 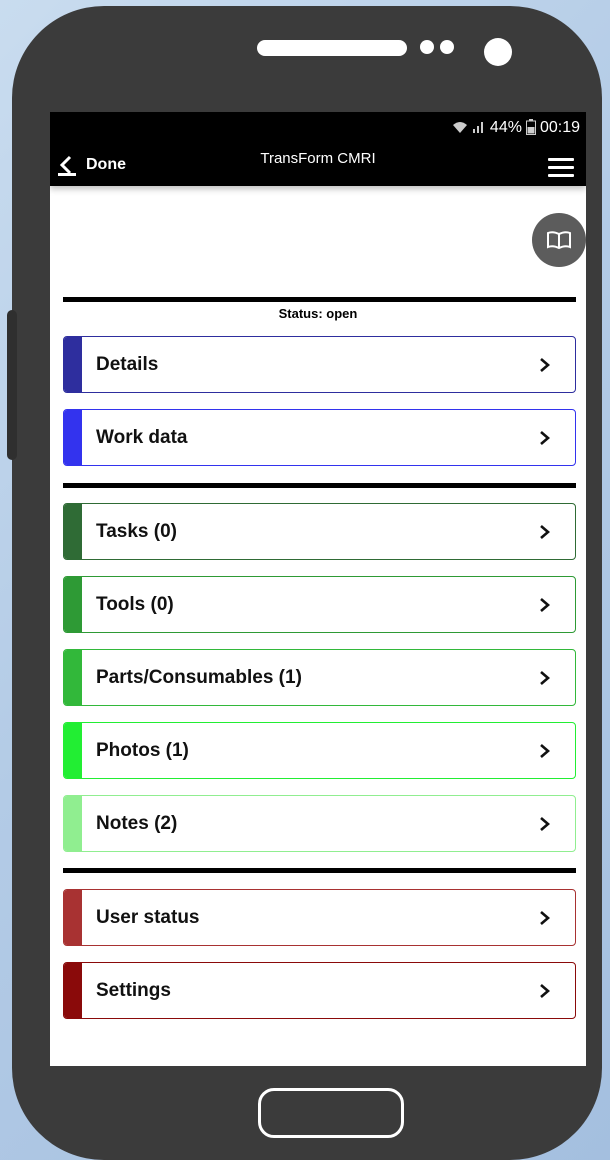 What do you see at coordinates (148, 917) in the screenshot?
I see `nav-item-label: User status` at bounding box center [148, 917].